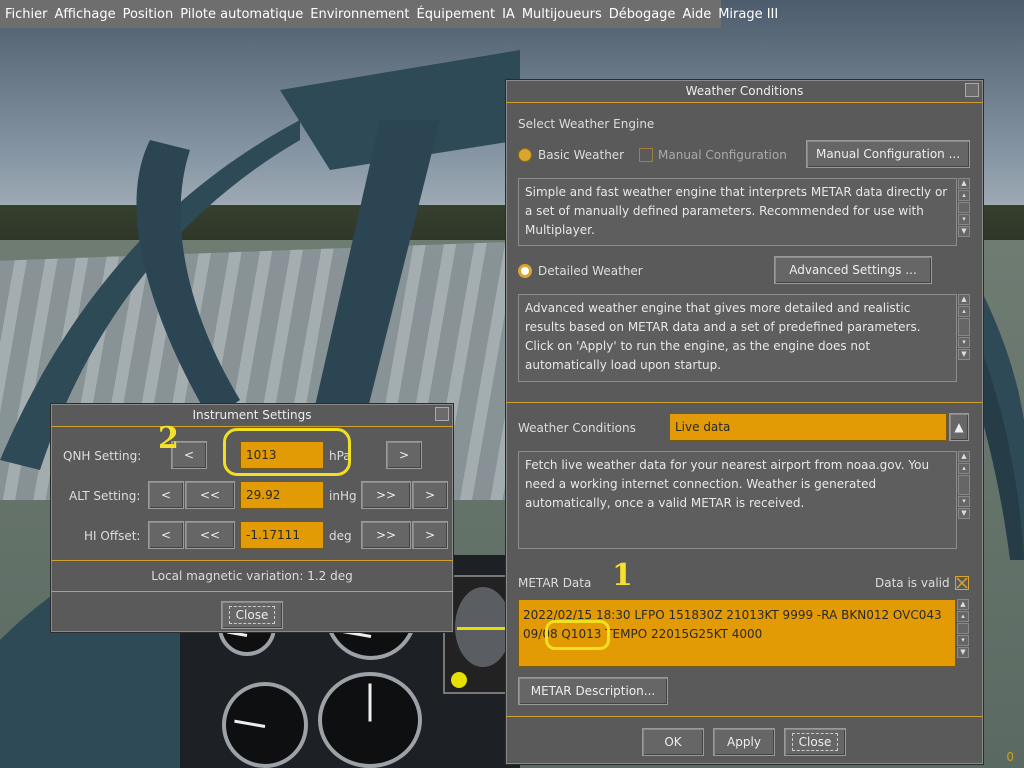 Image resolution: width=1024 pixels, height=768 pixels. What do you see at coordinates (808, 427) in the screenshot?
I see `weather-conditions-select: Live data` at bounding box center [808, 427].